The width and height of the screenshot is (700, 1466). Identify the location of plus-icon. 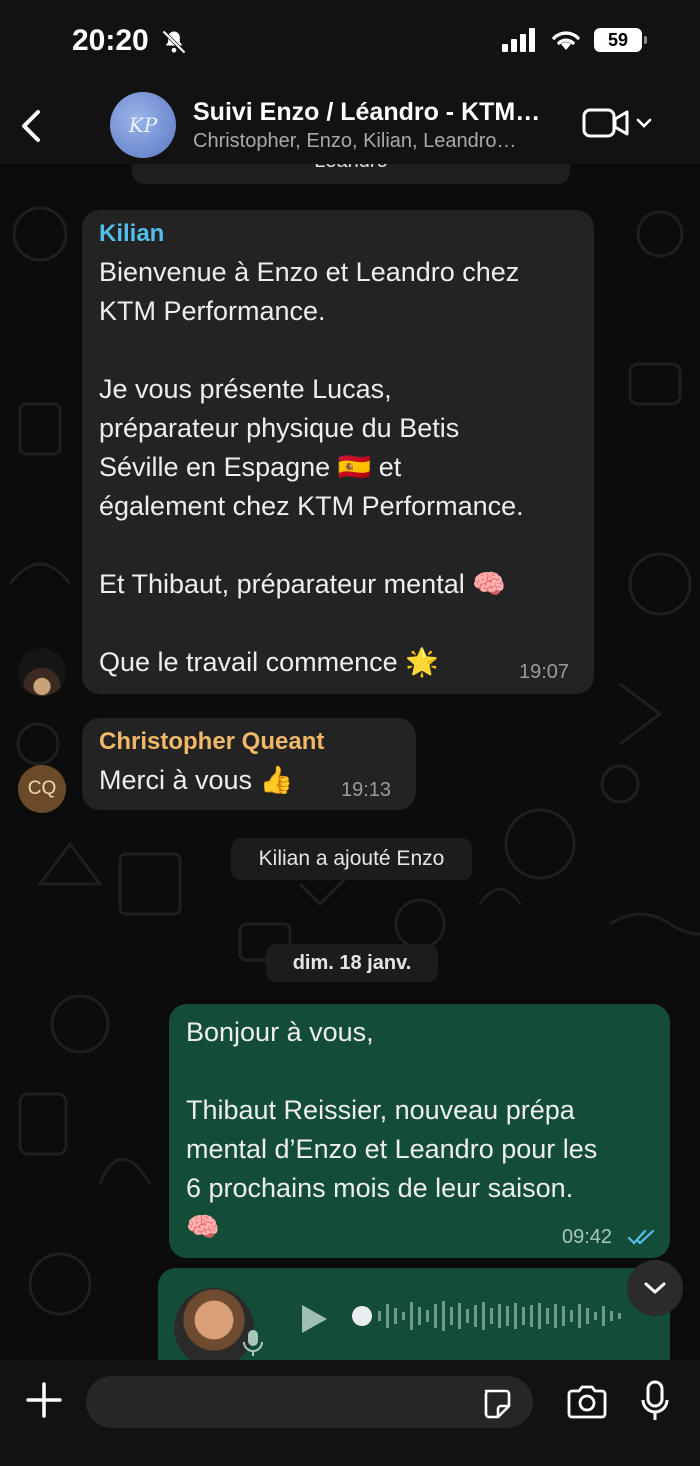
(44, 1400).